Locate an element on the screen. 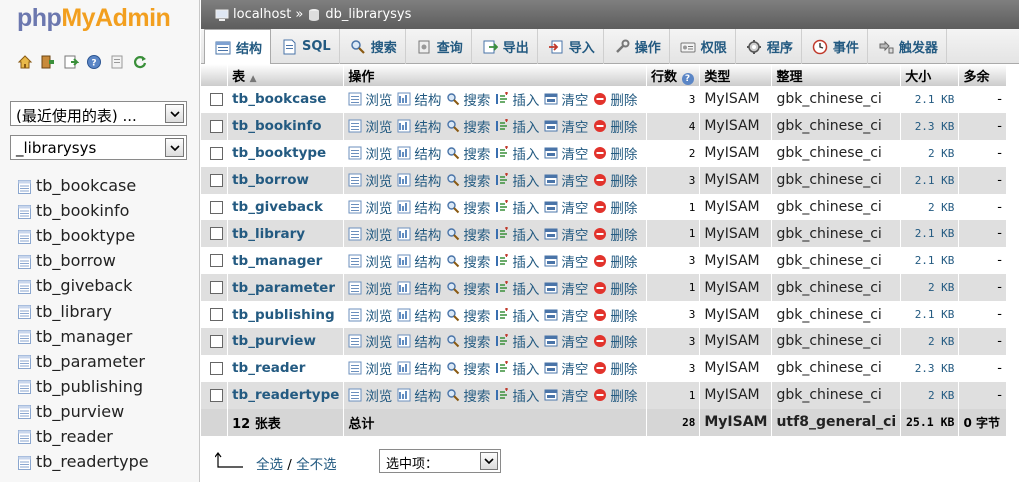 The width and height of the screenshot is (1019, 482). tab-operations: 操作 is located at coordinates (637, 46).